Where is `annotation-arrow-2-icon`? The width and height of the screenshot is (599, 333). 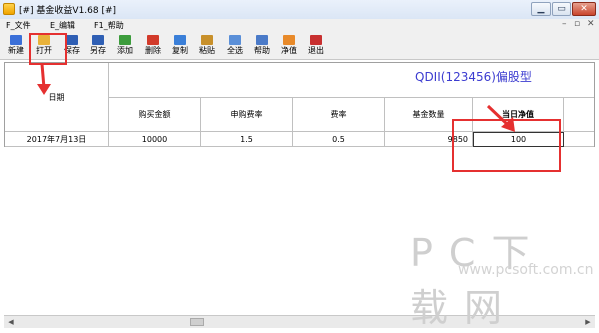 annotation-arrow-2-icon is located at coordinates (500, 118).